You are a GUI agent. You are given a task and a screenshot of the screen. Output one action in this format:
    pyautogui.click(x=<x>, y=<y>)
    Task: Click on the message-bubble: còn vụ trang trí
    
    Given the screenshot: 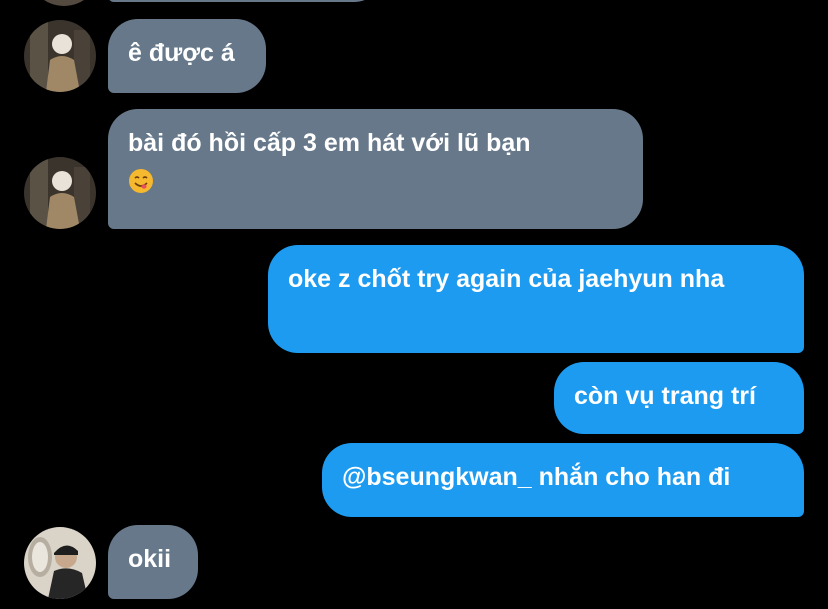 What is the action you would take?
    pyautogui.click(x=679, y=398)
    